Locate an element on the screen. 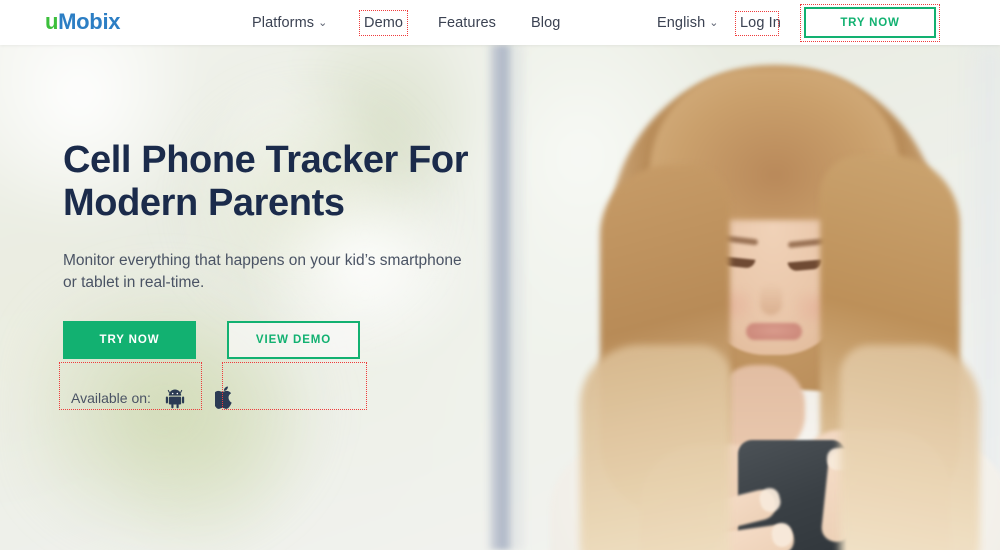 Image resolution: width=1000 pixels, height=550 pixels. umobix-logo: uMobix is located at coordinates (83, 22).